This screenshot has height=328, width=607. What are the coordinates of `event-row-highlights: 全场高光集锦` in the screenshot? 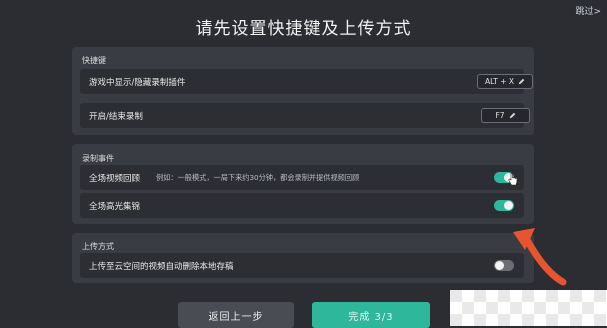 It's located at (302, 205).